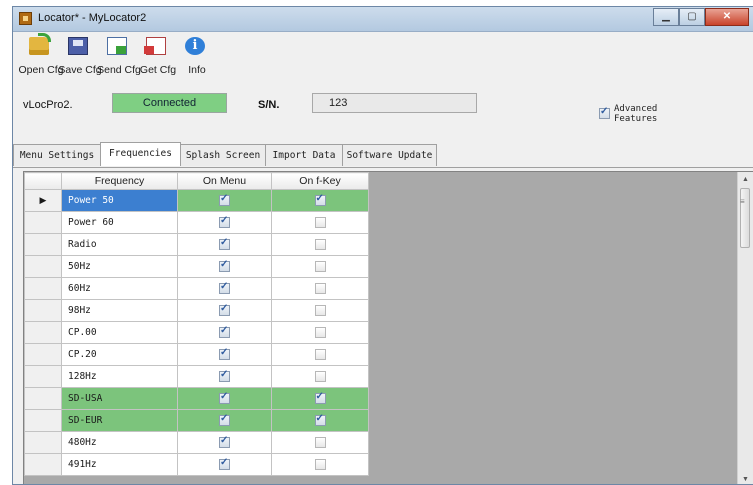 The height and width of the screenshot is (485, 753). What do you see at coordinates (119, 420) in the screenshot?
I see `frequency-cell: SD-EUR` at bounding box center [119, 420].